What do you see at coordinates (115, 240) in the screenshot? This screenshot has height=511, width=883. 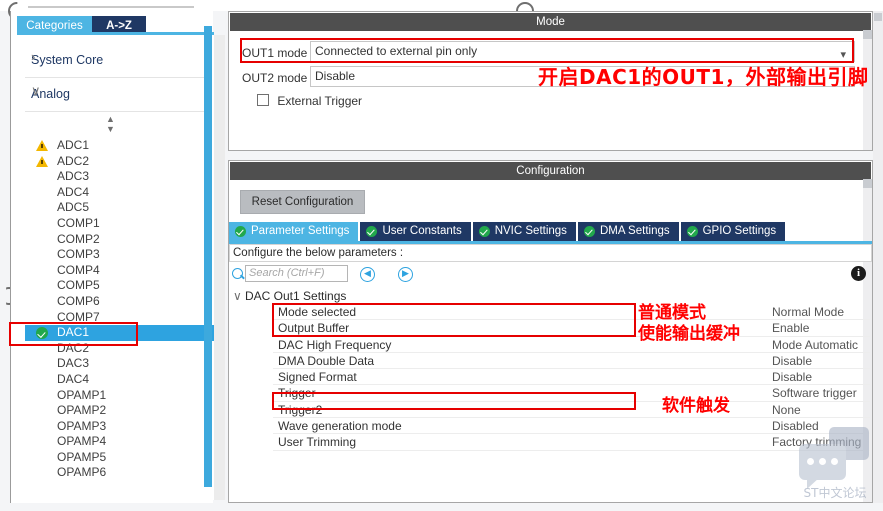 I see `list-item: COMP2` at bounding box center [115, 240].